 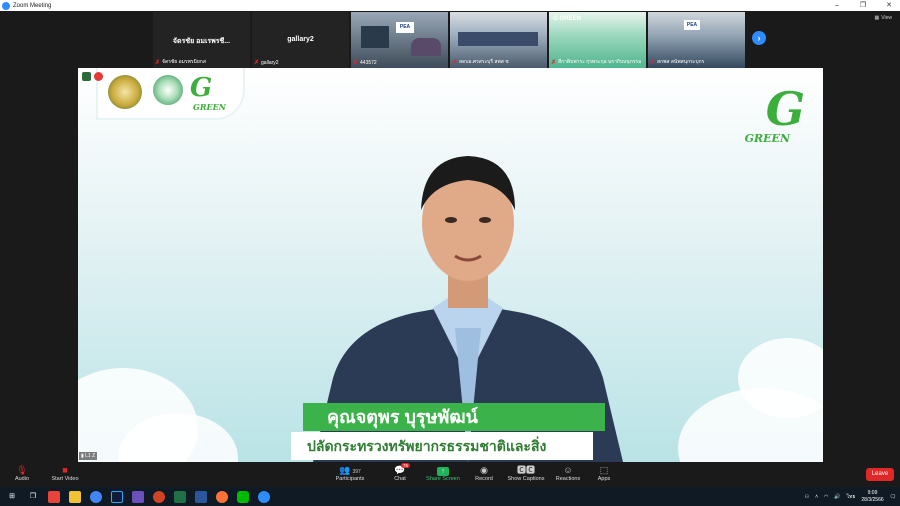 I want to click on apps-button: ⬚ Apps, so click(x=604, y=473).